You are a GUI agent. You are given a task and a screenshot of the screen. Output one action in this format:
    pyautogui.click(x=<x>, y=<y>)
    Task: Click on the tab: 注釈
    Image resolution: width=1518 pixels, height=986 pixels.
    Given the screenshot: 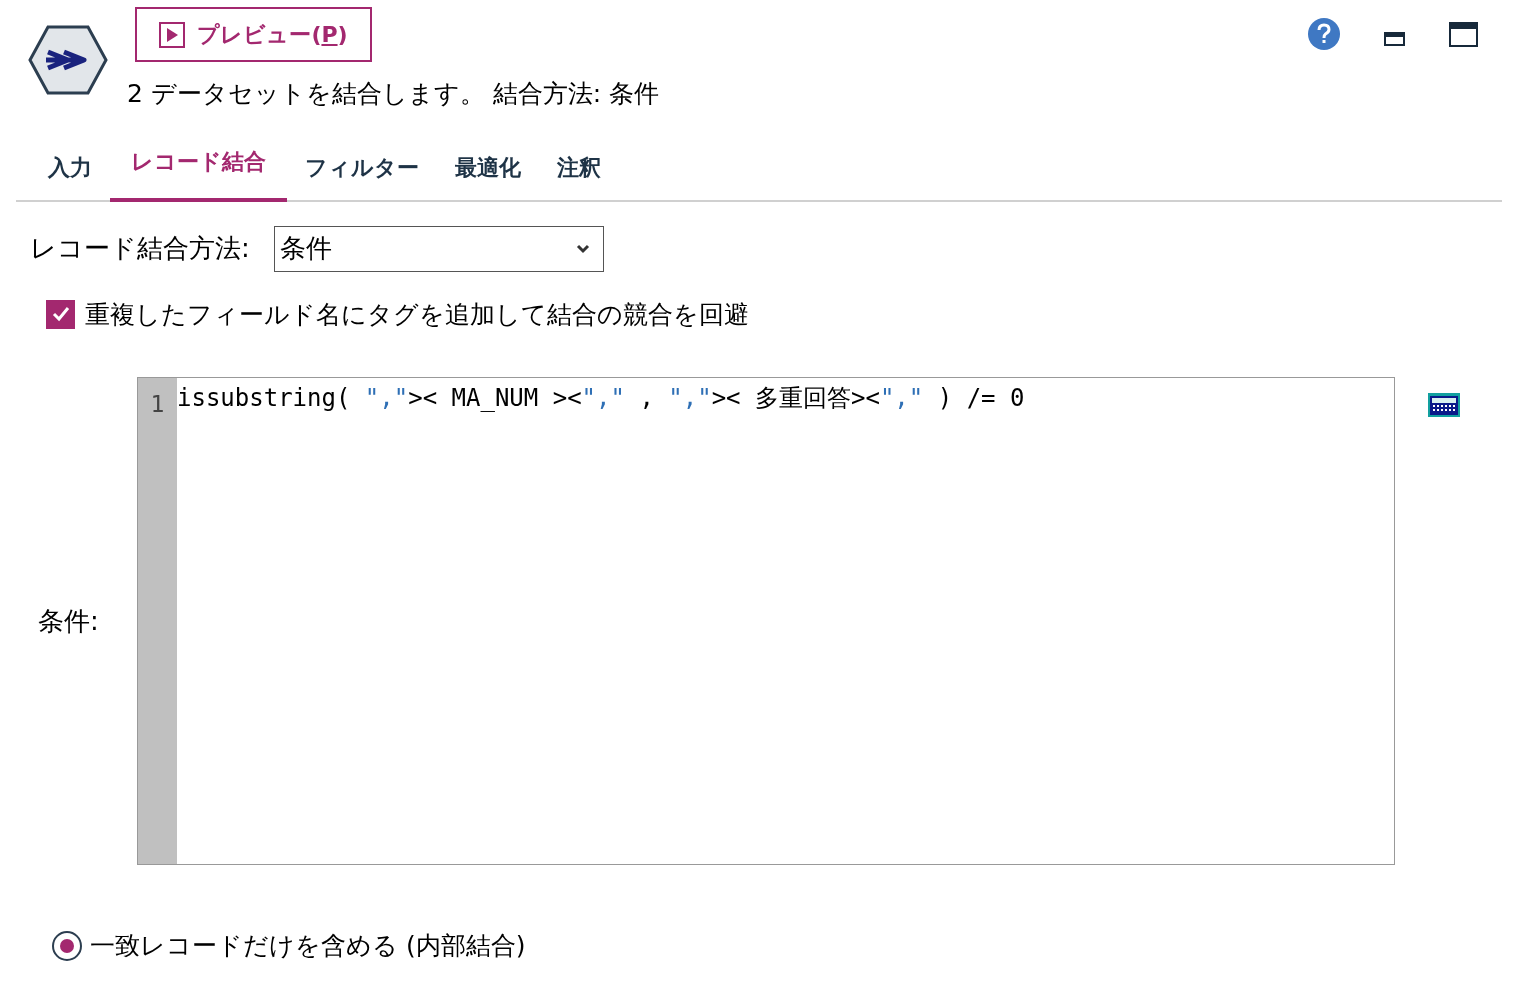 What is the action you would take?
    pyautogui.click(x=579, y=175)
    